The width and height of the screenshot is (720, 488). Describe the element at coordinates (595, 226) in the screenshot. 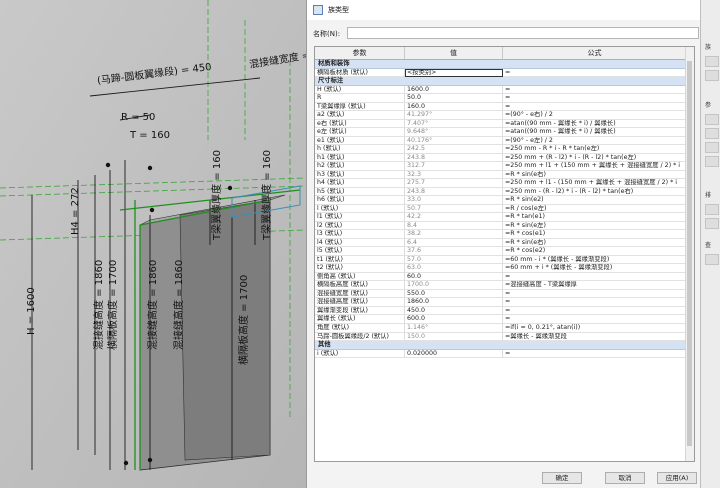

I see `param-formula: =R * sin(e左)` at that location.